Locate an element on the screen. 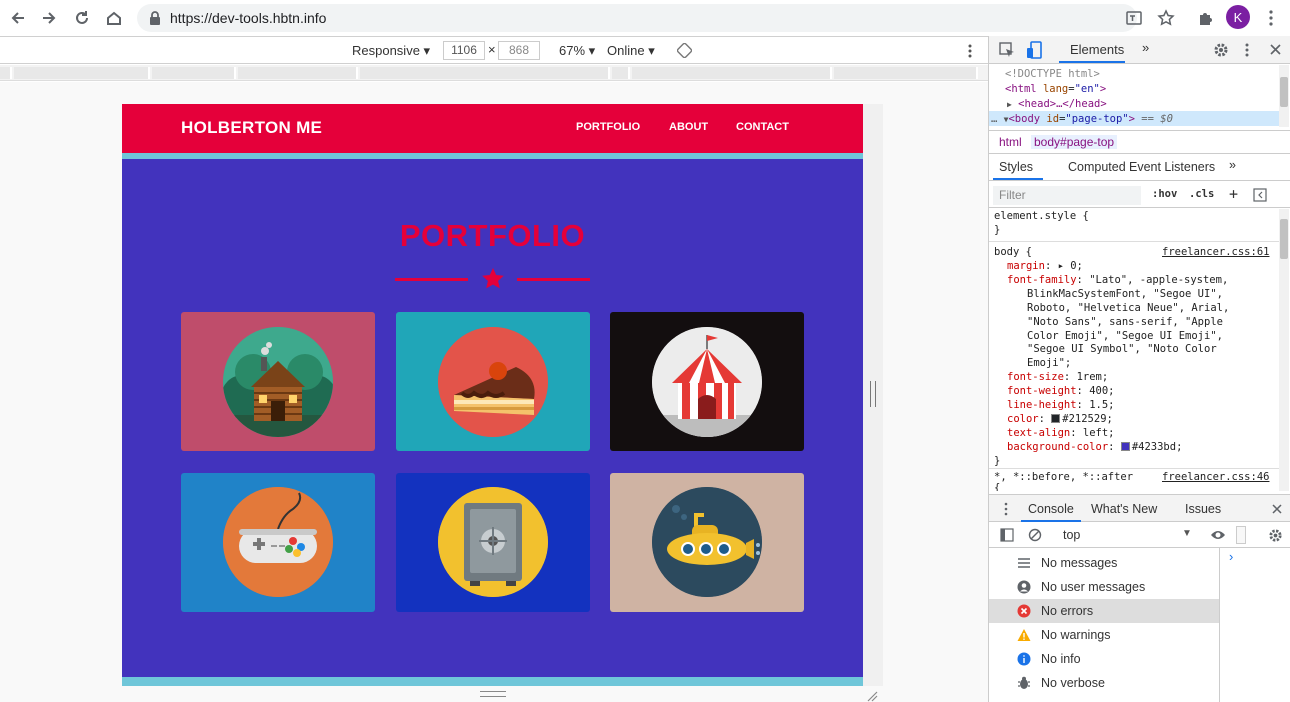 The height and width of the screenshot is (702, 1290). console-filter-verbose: No verbose is located at coordinates (1104, 683).